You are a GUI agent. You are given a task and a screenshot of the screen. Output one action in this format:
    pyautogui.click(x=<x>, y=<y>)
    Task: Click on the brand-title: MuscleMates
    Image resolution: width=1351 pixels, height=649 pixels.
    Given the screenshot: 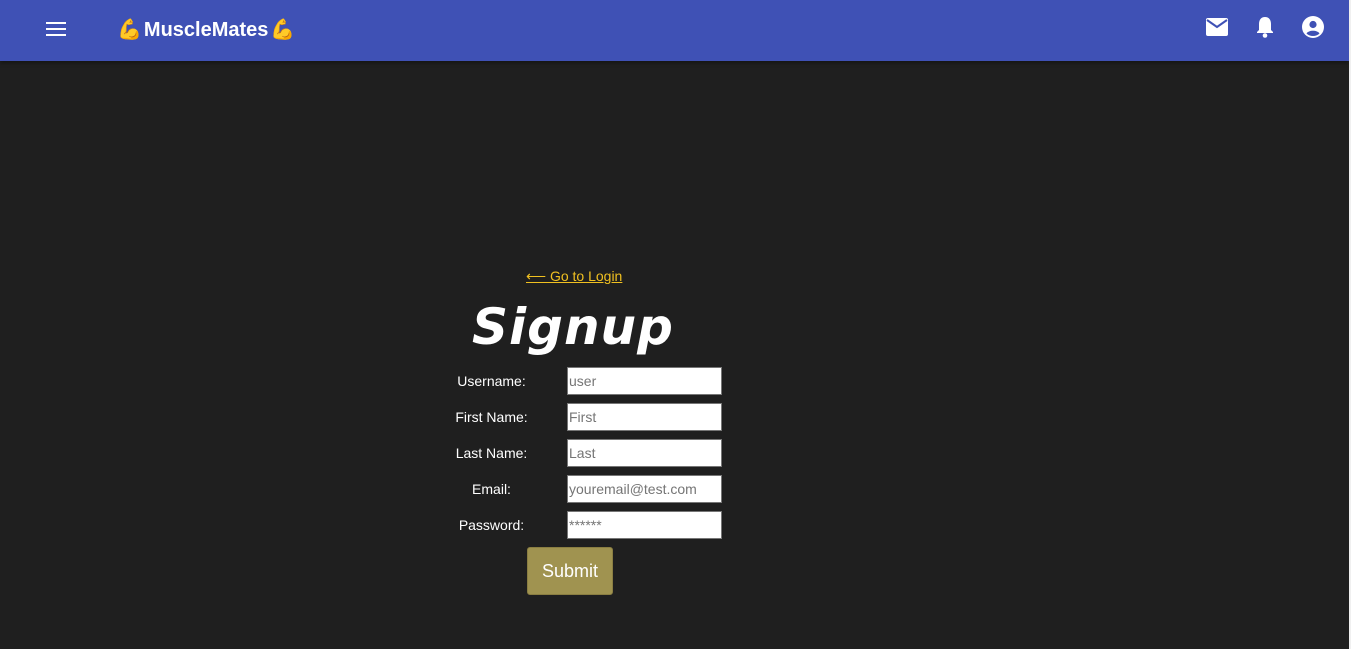 What is the action you would take?
    pyautogui.click(x=206, y=29)
    